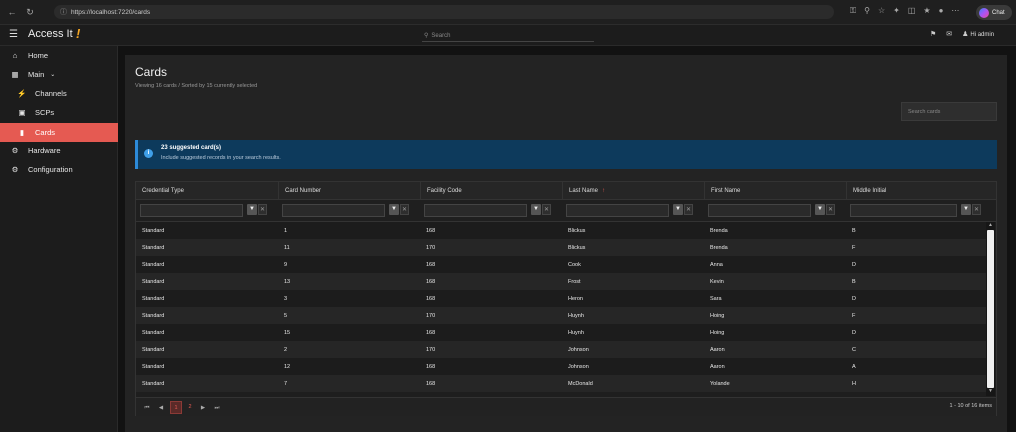 The width and height of the screenshot is (1016, 432). I want to click on table-row: Standard 11 170 Blickus Brenda F, so click(561, 247).